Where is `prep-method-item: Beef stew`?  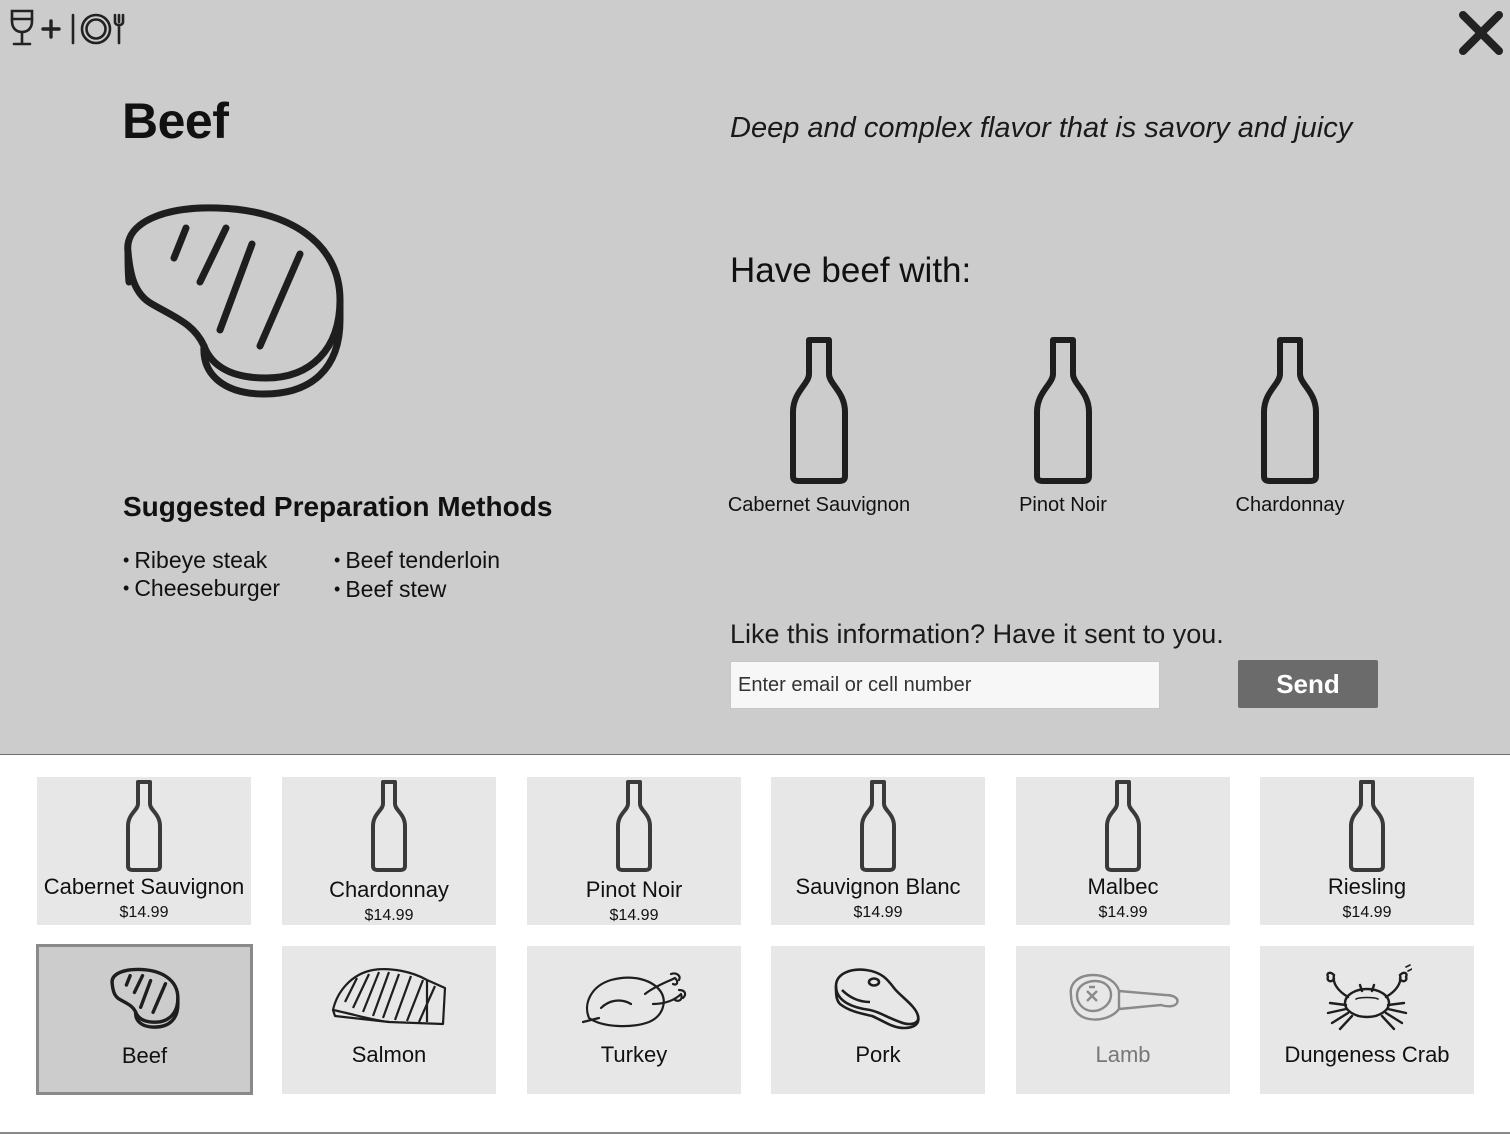
prep-method-item: Beef stew is located at coordinates (390, 589).